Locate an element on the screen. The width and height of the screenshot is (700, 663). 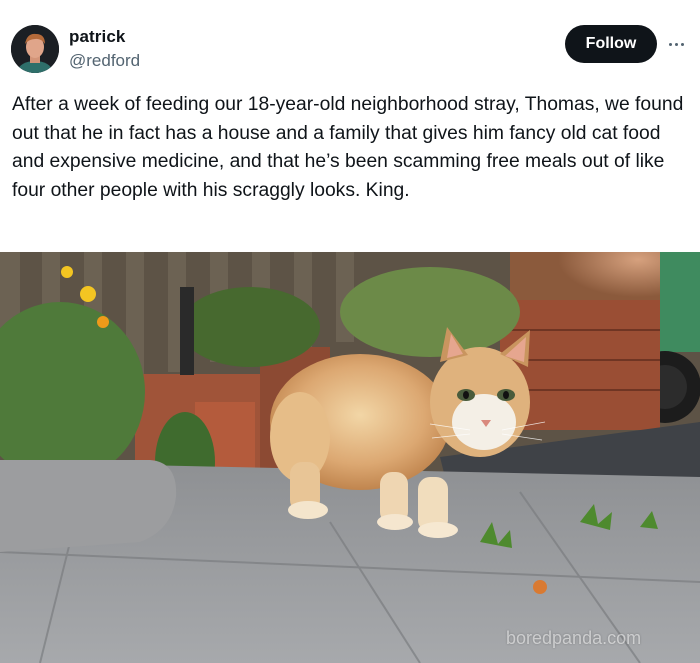
author-handle: @redford is located at coordinates (104, 61).